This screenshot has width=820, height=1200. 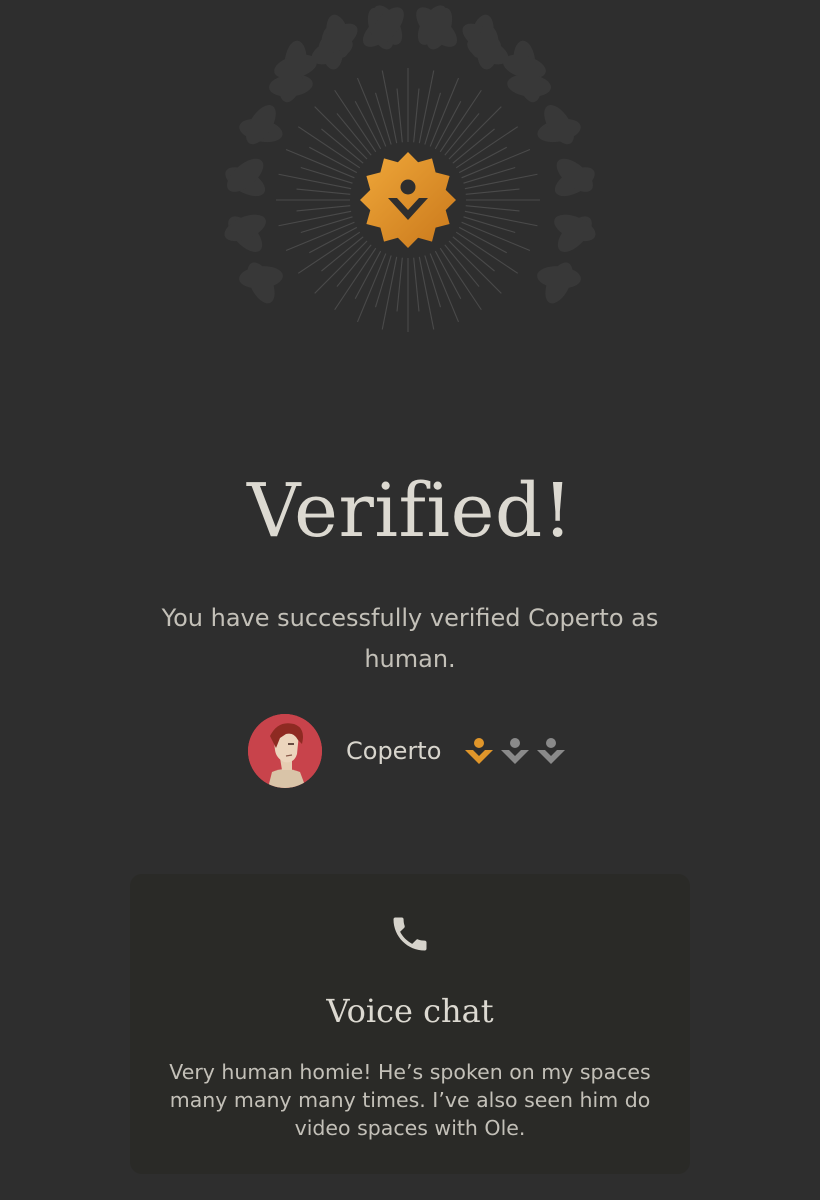 What do you see at coordinates (285, 751) in the screenshot?
I see `avatar` at bounding box center [285, 751].